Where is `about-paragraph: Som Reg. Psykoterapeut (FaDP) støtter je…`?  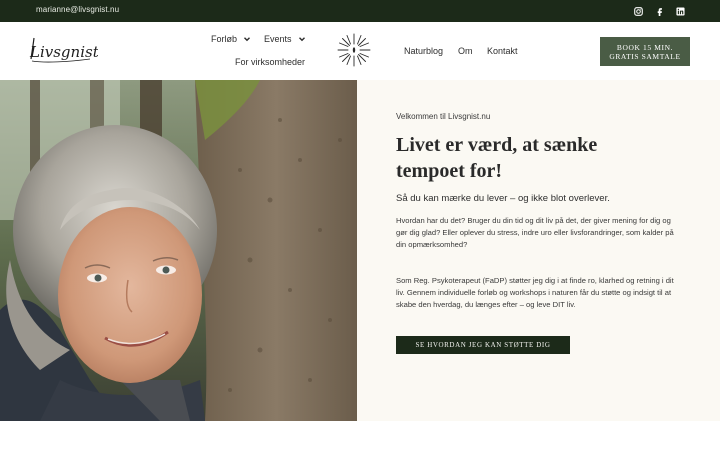
about-paragraph: Som Reg. Psykoterapeut (FaDP) støtter je… is located at coordinates (535, 293).